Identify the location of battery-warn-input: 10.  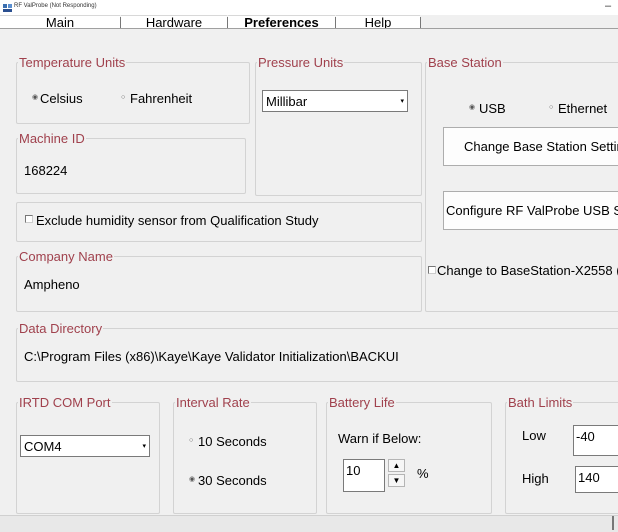
(364, 475).